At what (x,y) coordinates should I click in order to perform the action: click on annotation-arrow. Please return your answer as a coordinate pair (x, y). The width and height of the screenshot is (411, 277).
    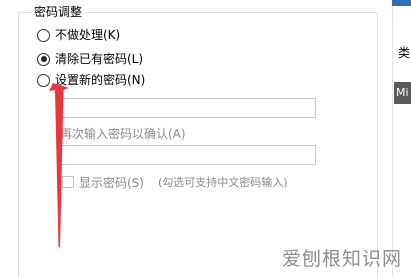
    Looking at the image, I should click on (59, 165).